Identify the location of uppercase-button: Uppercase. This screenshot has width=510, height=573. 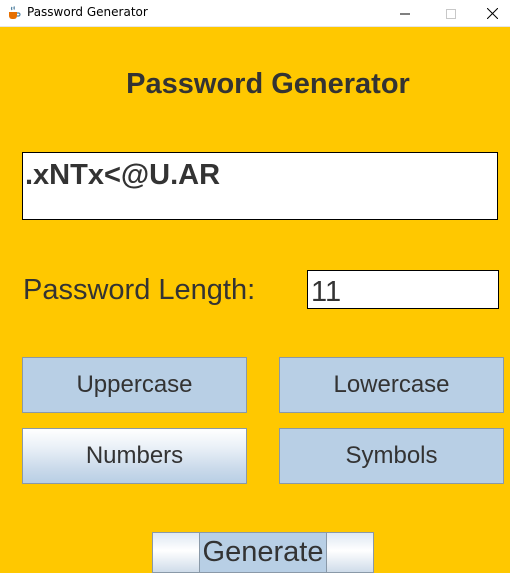
(134, 385).